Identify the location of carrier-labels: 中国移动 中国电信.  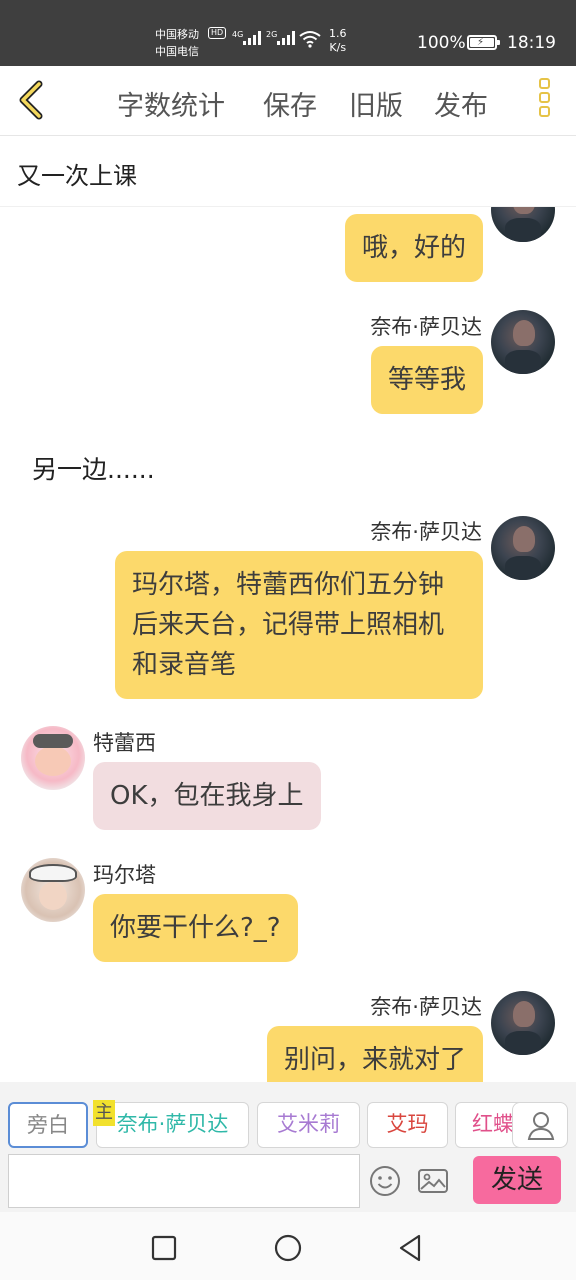
(177, 43).